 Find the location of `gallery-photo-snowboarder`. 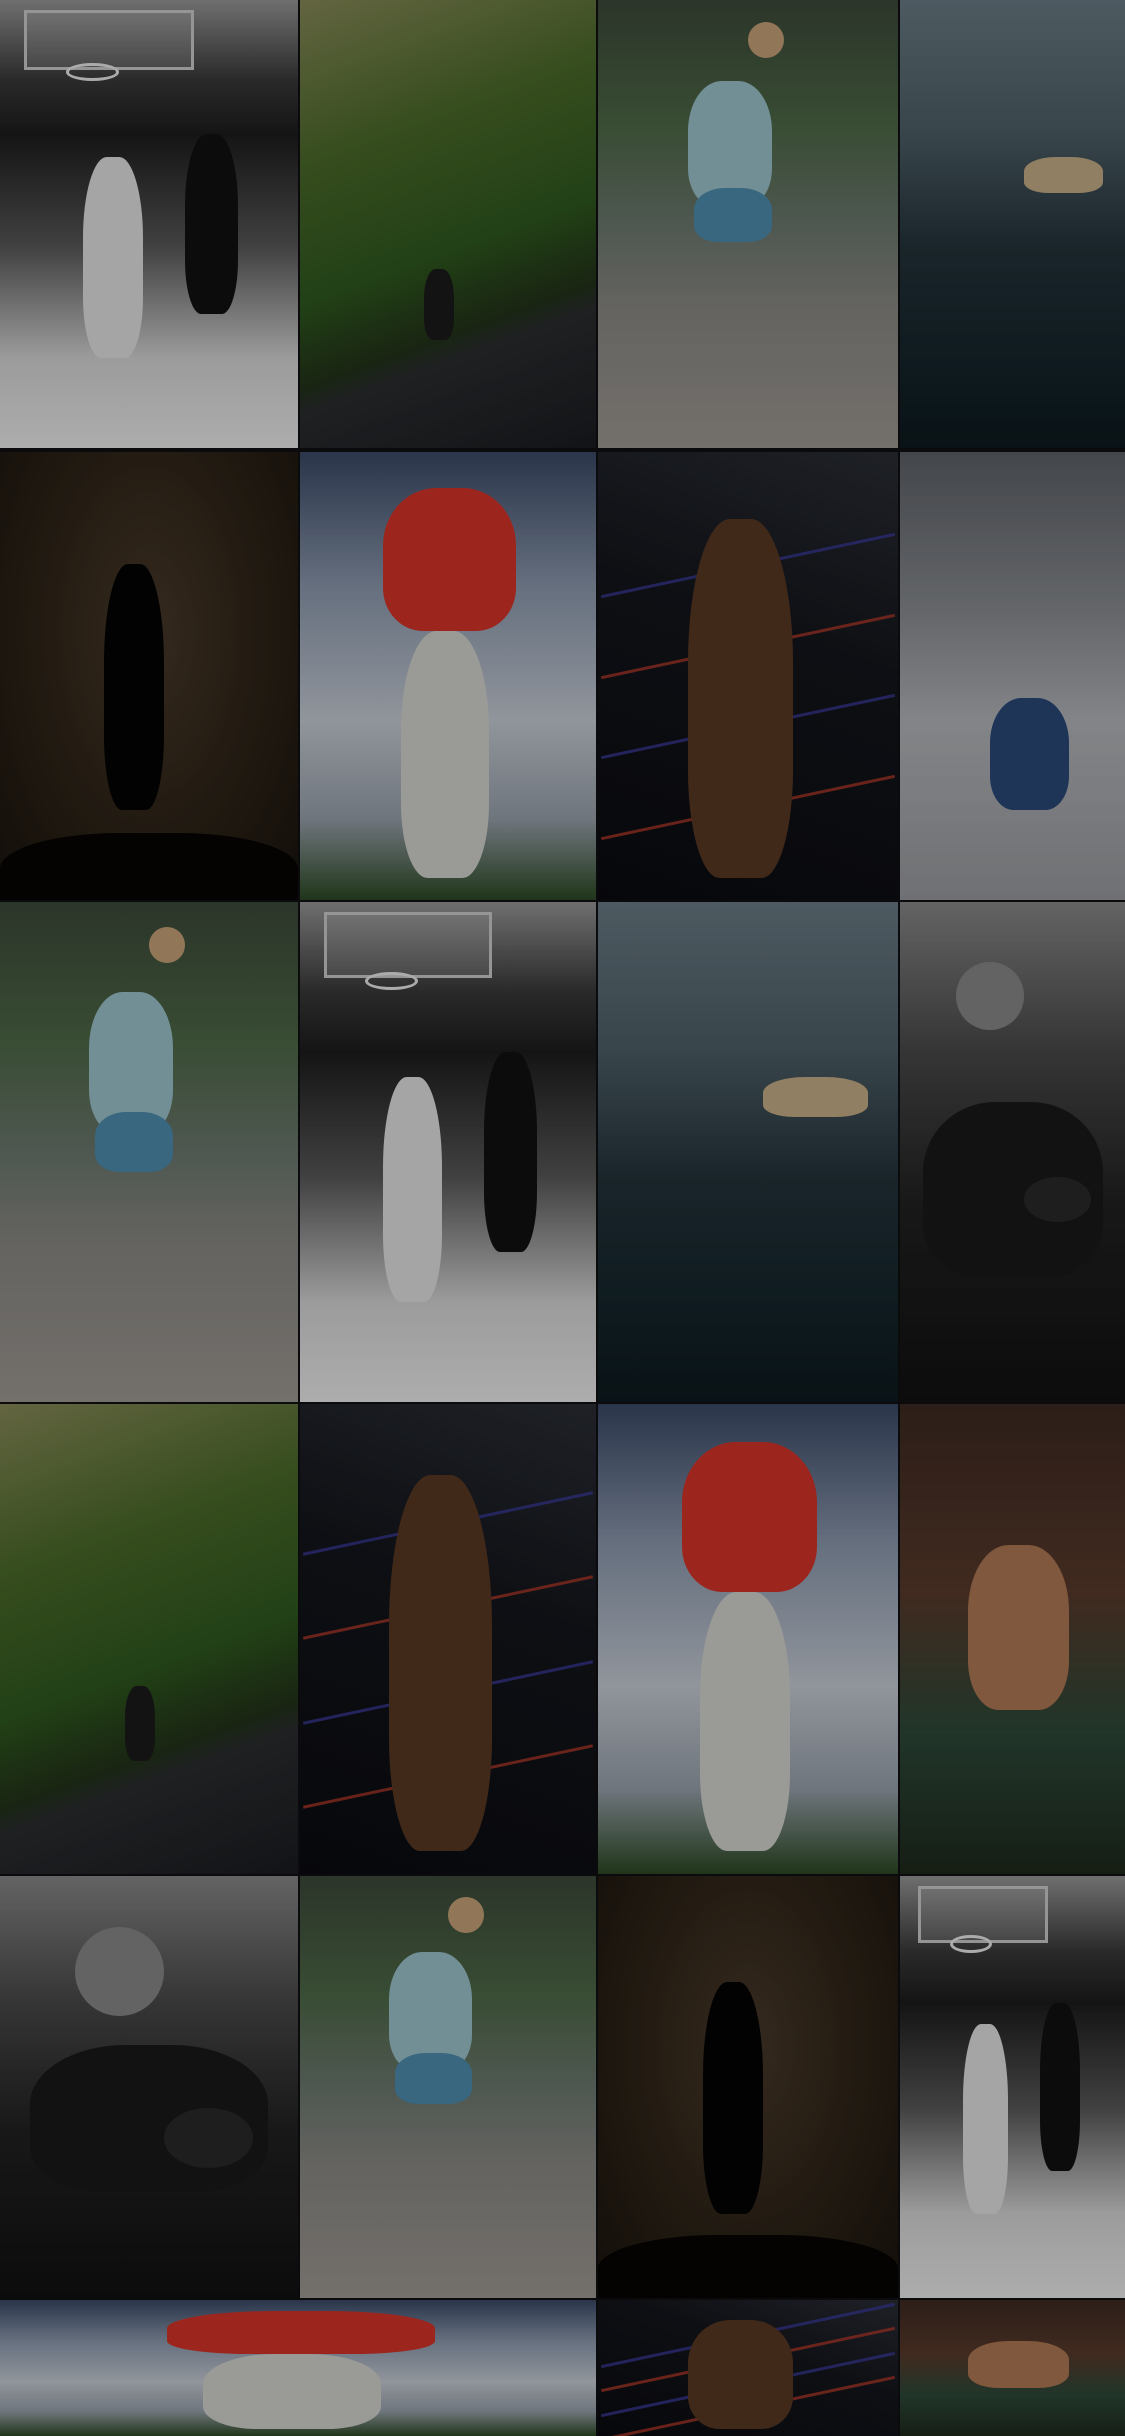

gallery-photo-snowboarder is located at coordinates (1012, 676).